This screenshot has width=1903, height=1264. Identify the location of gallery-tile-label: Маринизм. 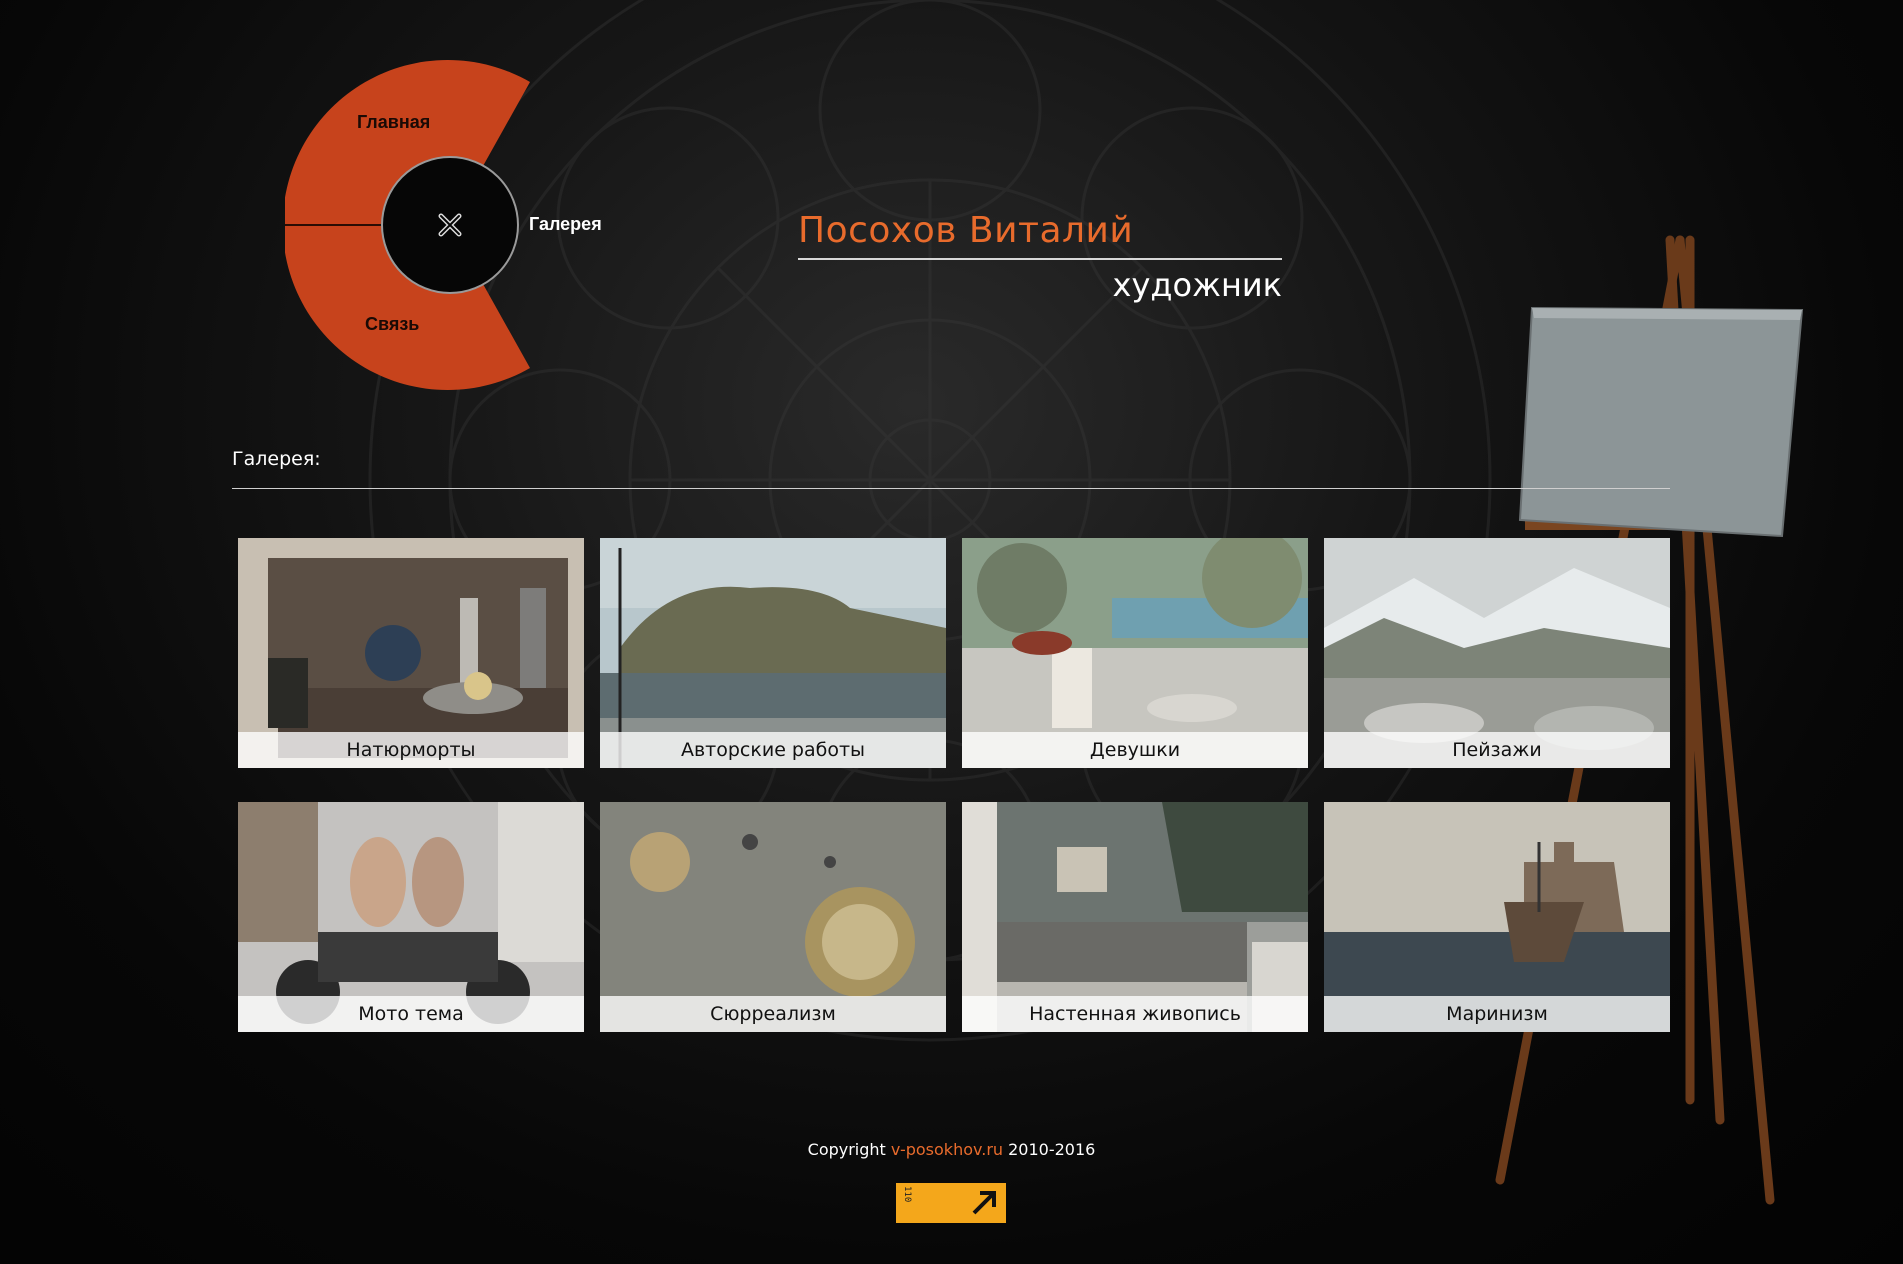
(1497, 1014).